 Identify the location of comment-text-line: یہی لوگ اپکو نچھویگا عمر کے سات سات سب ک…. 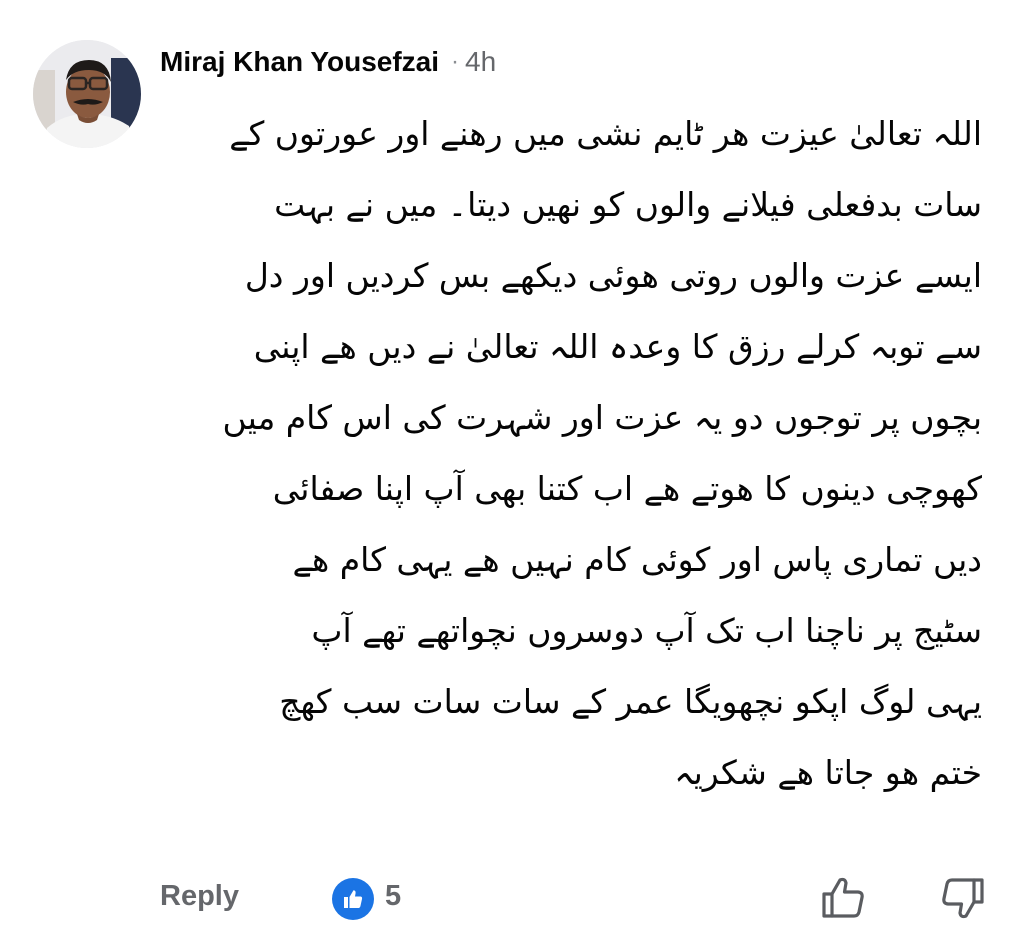
(630, 701).